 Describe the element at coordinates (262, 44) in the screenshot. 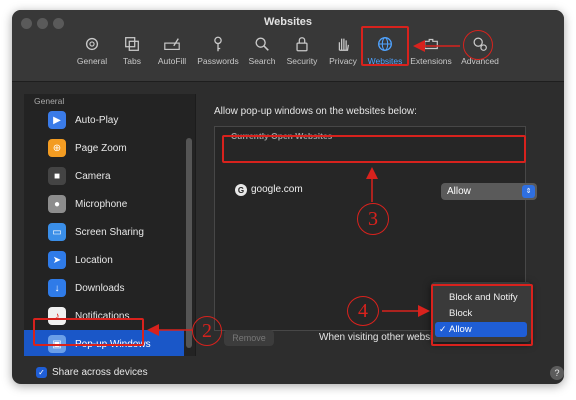

I see `search-icon` at that location.